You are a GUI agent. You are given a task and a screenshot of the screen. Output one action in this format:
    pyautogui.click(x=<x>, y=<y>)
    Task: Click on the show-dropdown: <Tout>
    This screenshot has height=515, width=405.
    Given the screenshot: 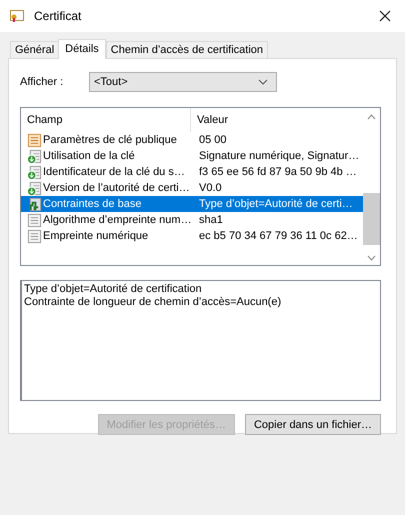 What is the action you would take?
    pyautogui.click(x=183, y=82)
    